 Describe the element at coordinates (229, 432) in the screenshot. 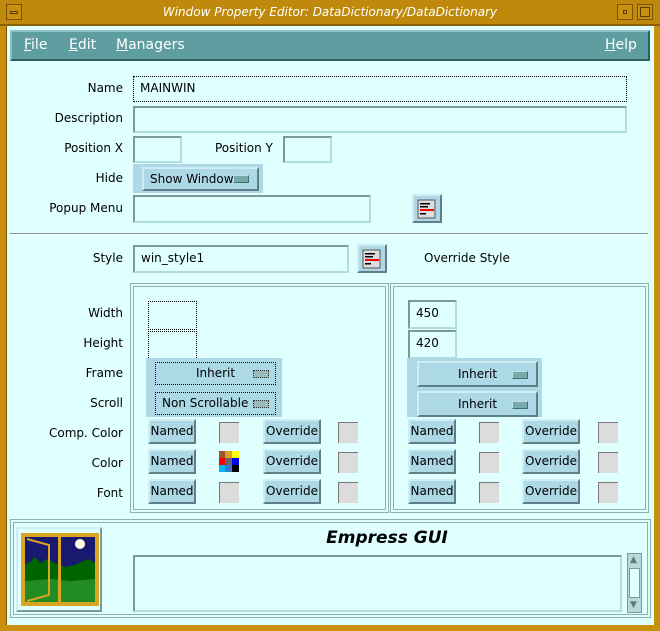

I see `style-comp-color-swatch` at that location.